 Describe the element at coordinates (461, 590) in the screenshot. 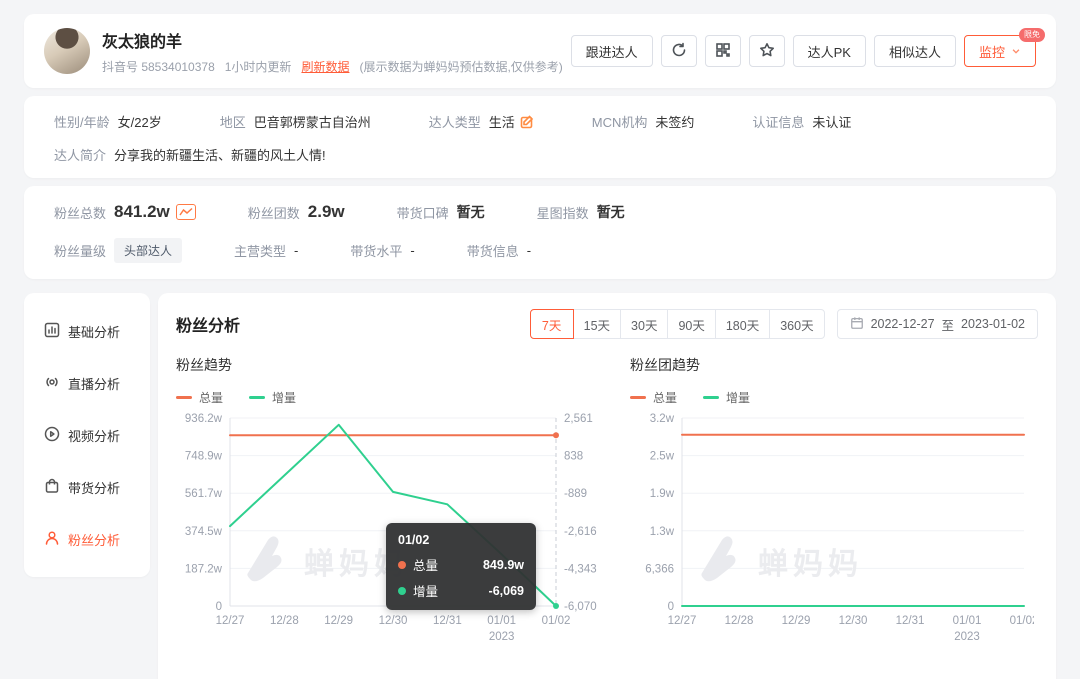

I see `tooltip-row-delta: 增量 -6,069` at that location.